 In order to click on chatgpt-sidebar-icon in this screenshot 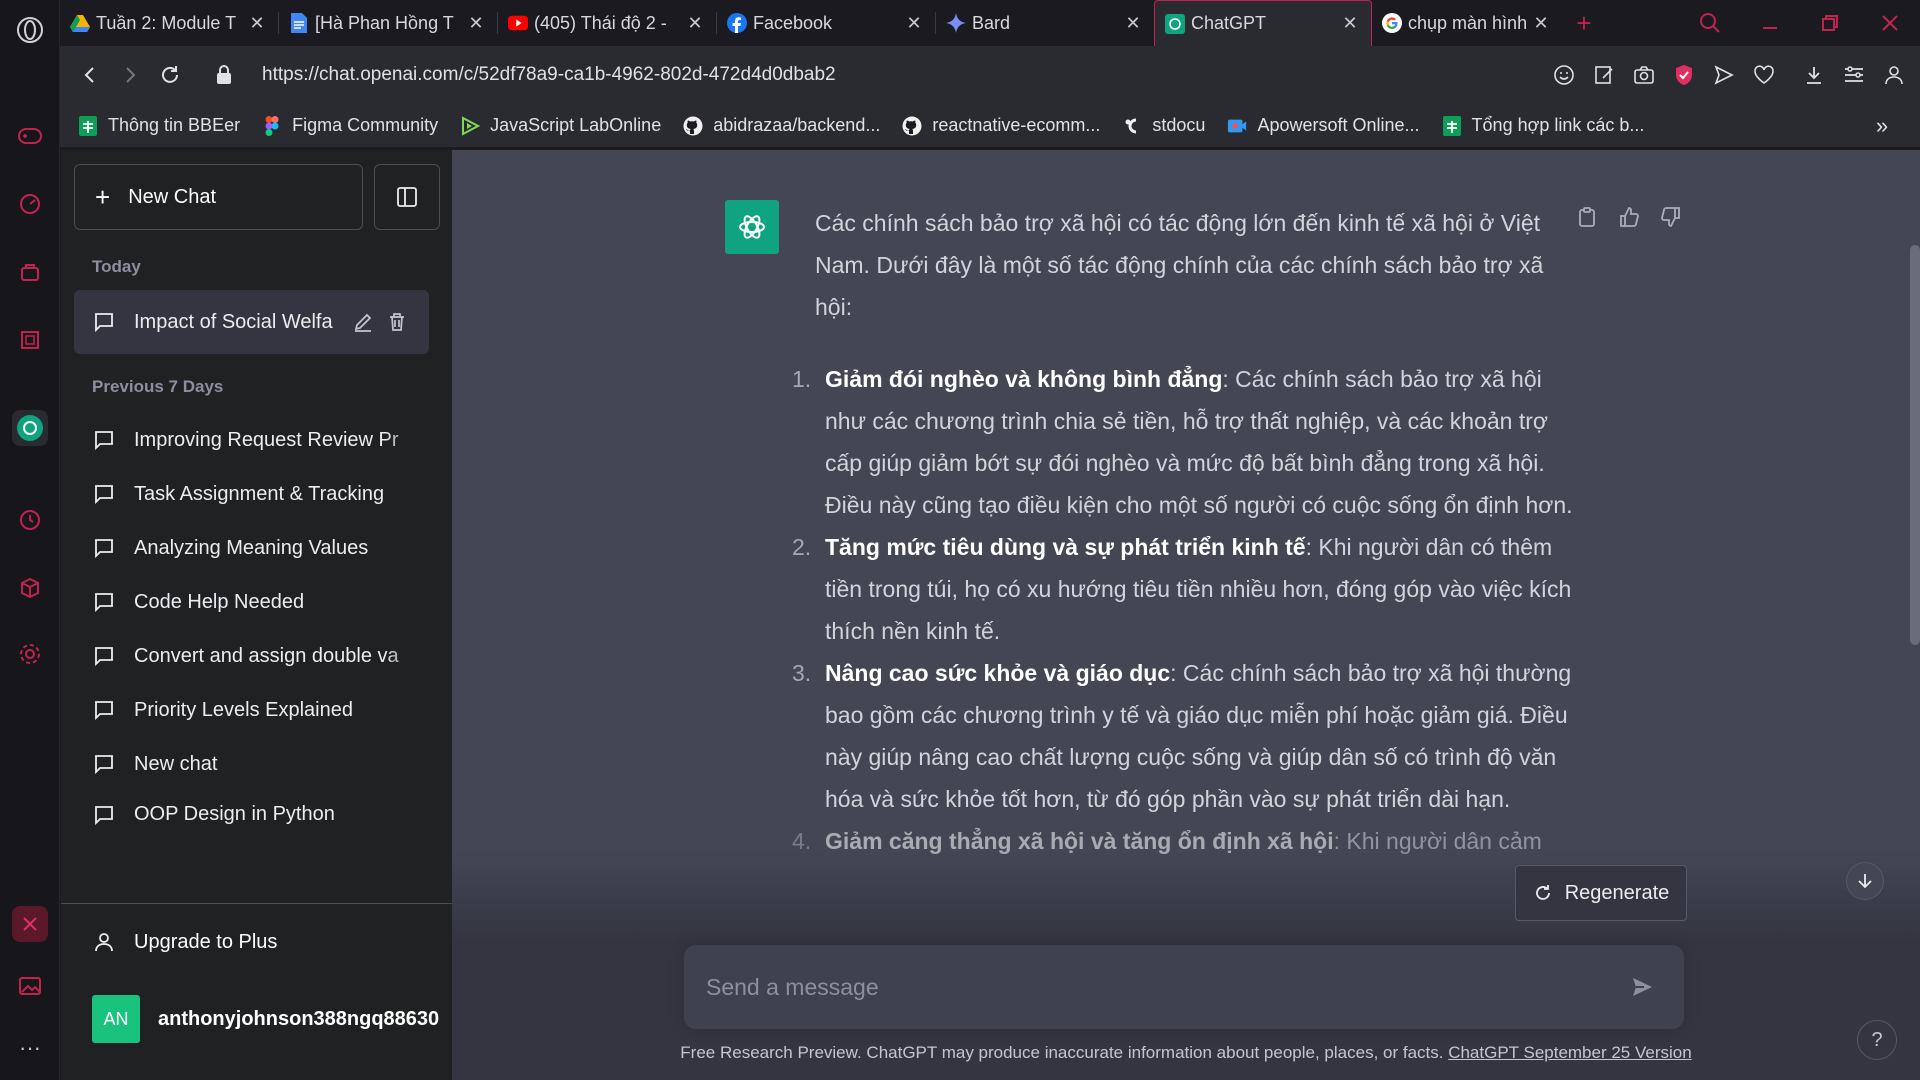, I will do `click(30, 428)`.